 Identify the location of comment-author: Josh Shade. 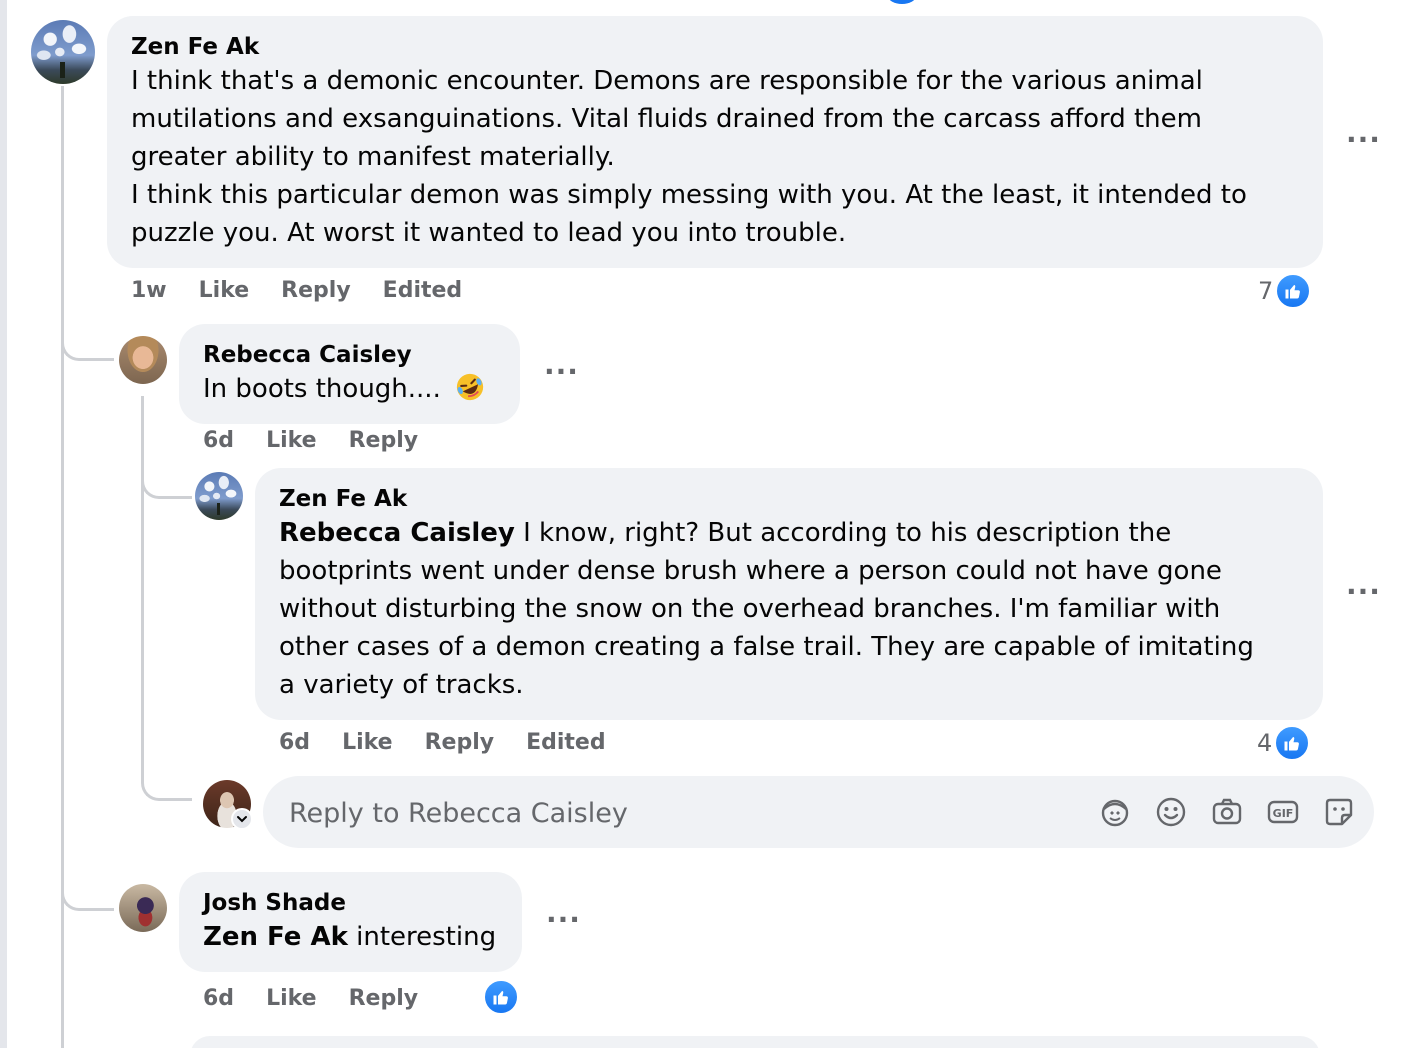
(350, 903).